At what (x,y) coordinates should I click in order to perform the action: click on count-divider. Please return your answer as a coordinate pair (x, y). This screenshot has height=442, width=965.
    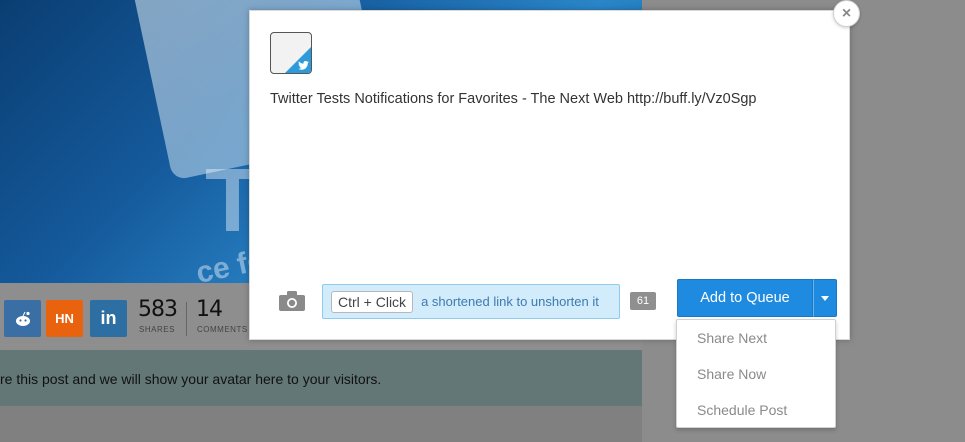
    Looking at the image, I should click on (186, 319).